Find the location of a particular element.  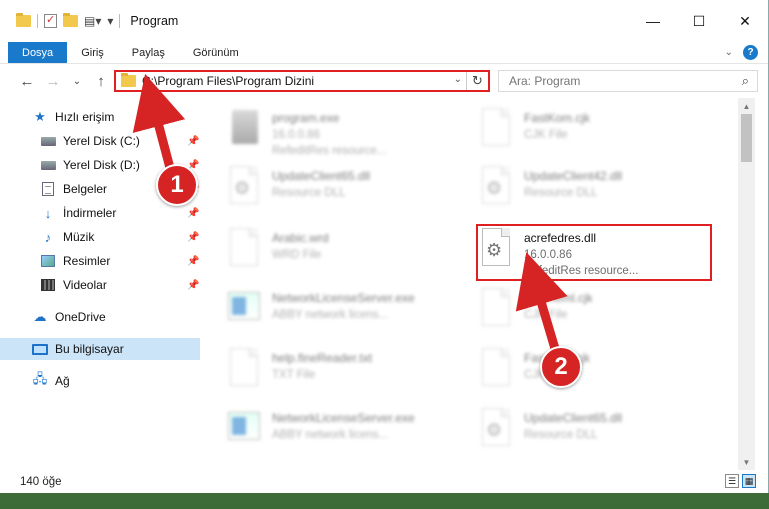

sidebar-item-label: Hızlı erişim is located at coordinates (85, 117).